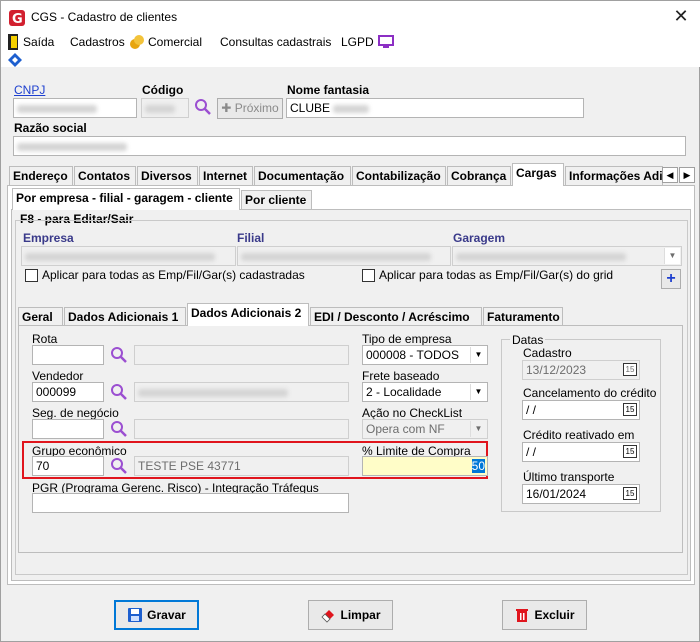  What do you see at coordinates (681, 17) in the screenshot?
I see `close-button: ✕` at bounding box center [681, 17].